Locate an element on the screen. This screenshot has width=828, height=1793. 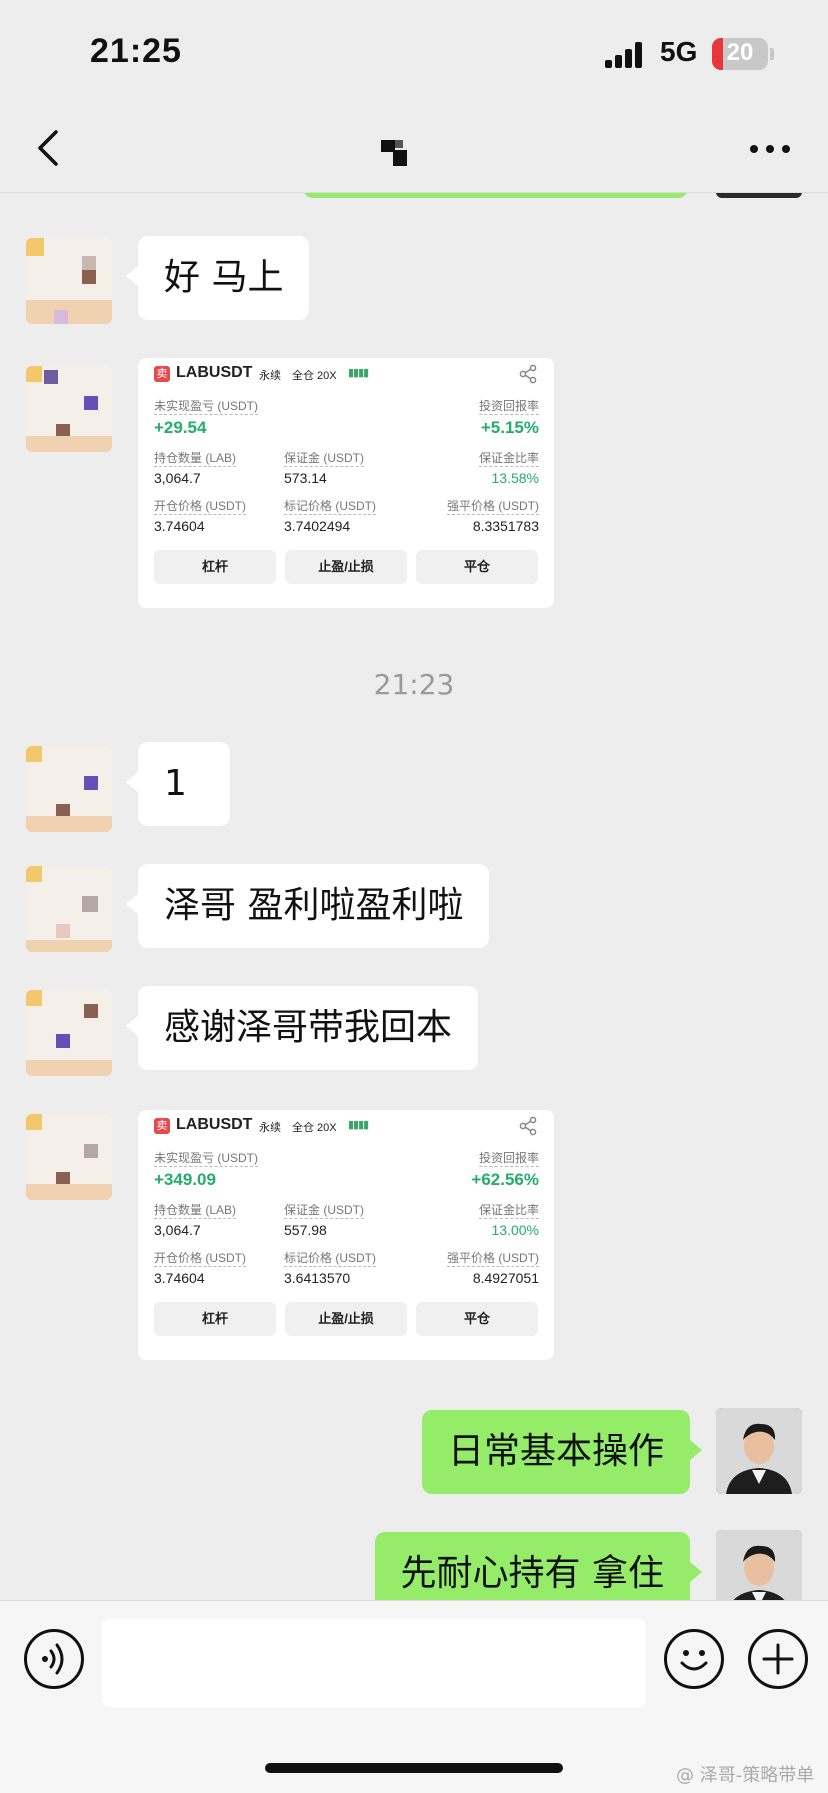
margin-value: 573.14 is located at coordinates (305, 478).